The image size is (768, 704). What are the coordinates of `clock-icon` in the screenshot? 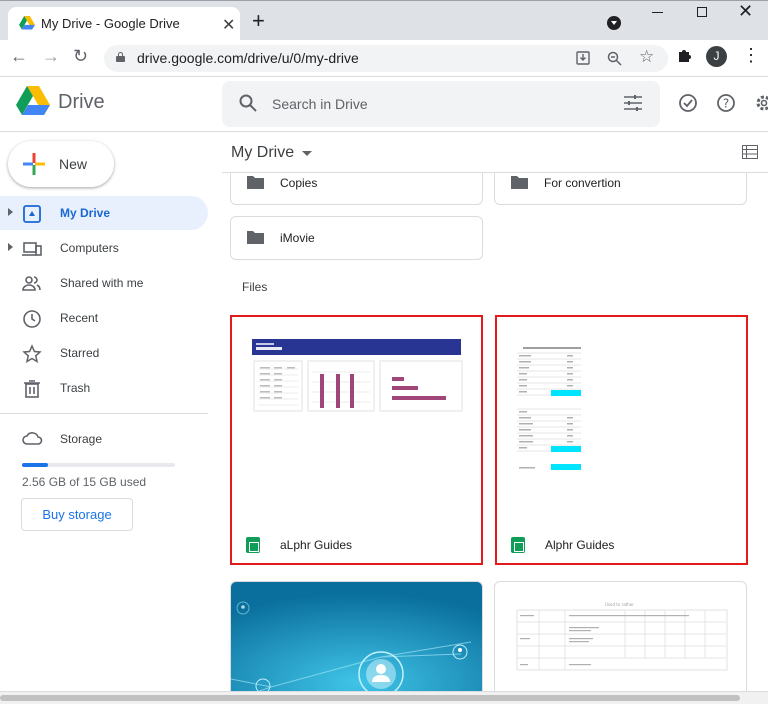 It's located at (32, 319).